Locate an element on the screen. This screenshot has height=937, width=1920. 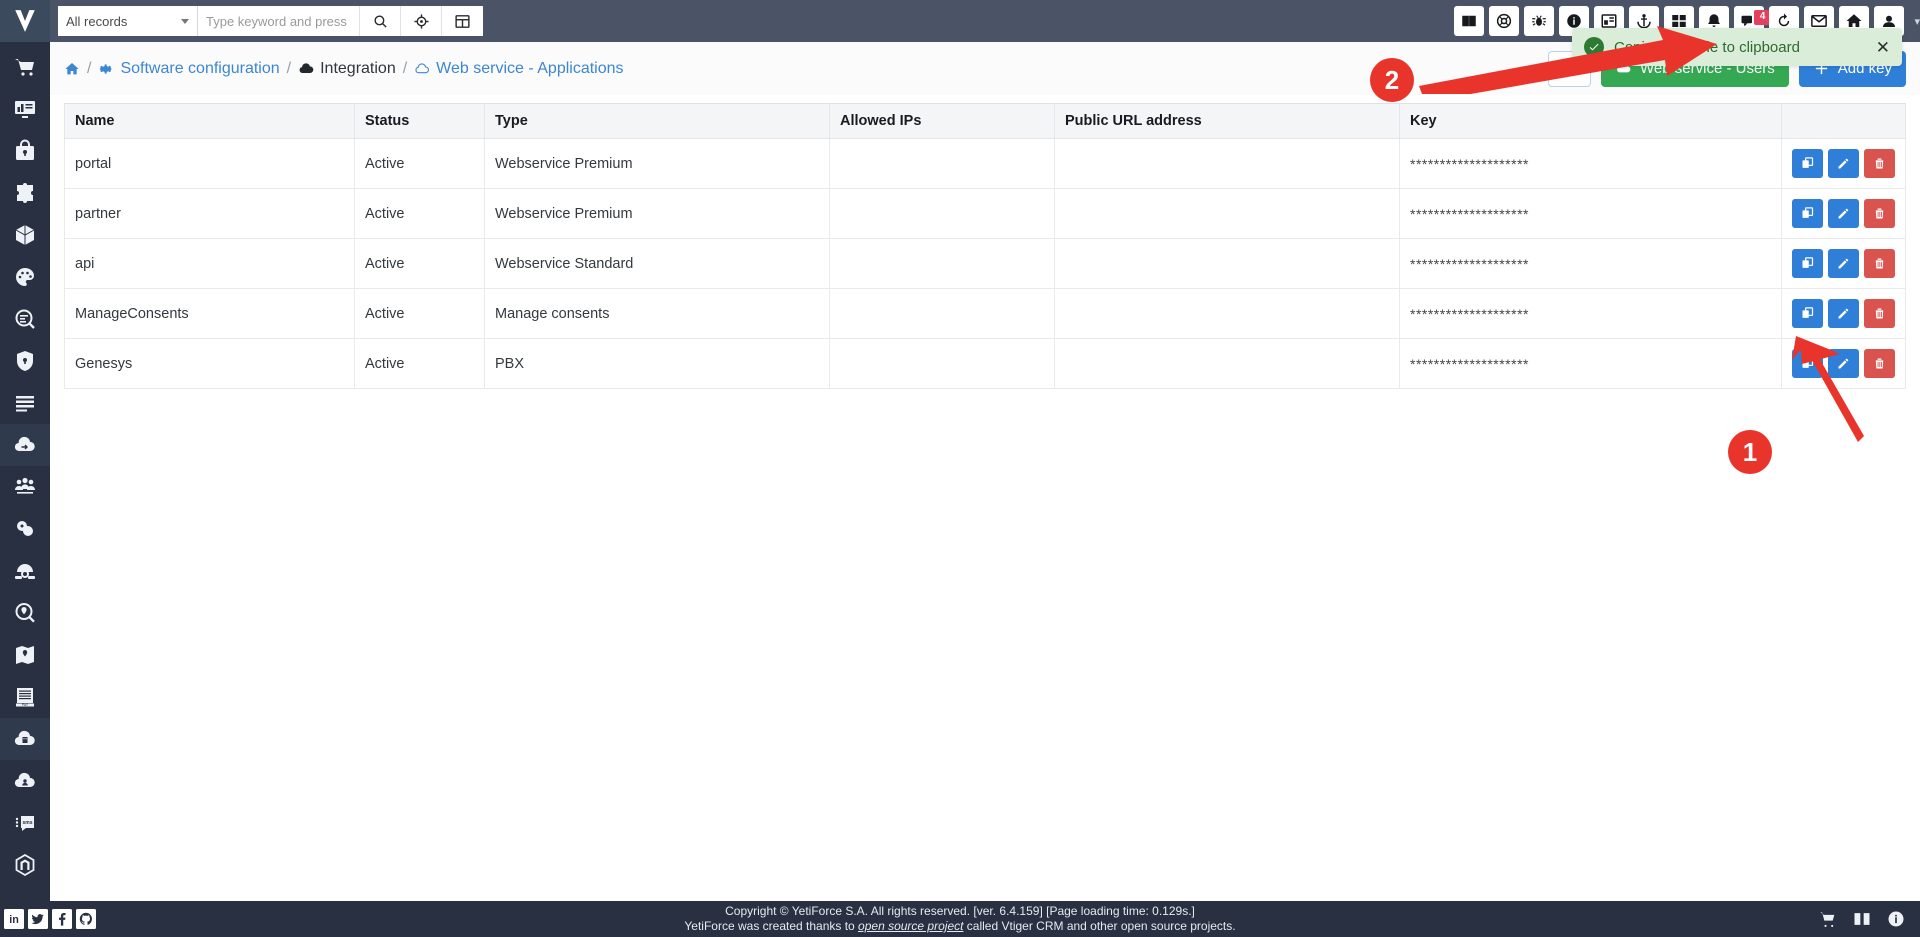
sidebar-item-logs is located at coordinates (25, 403).